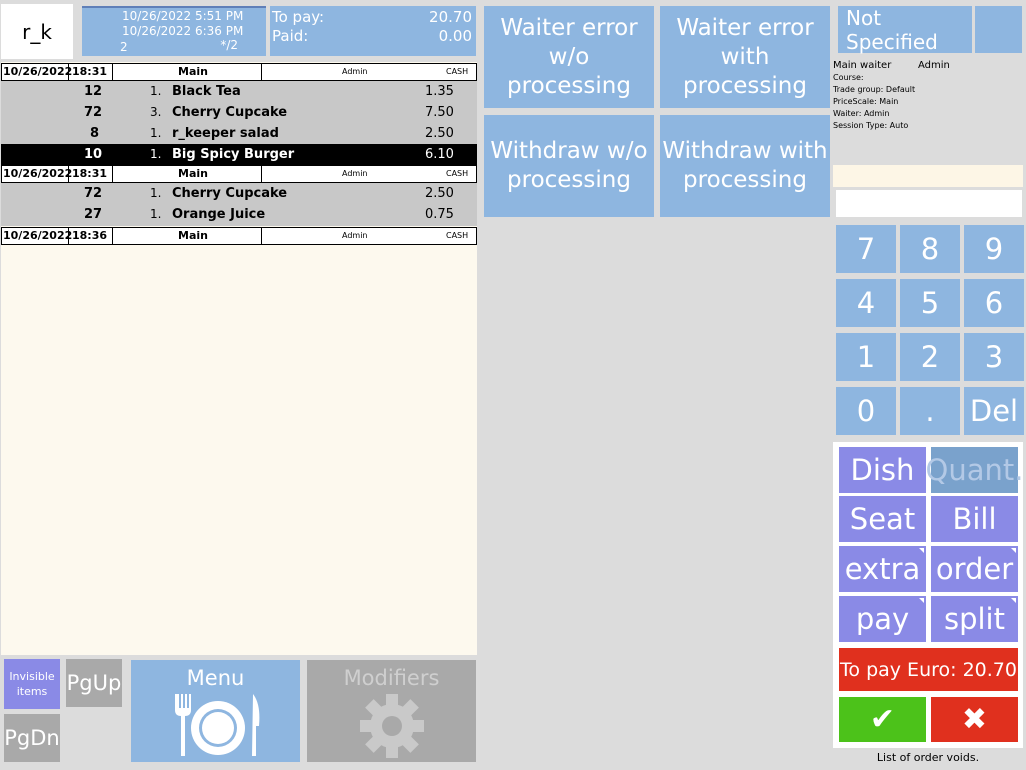  What do you see at coordinates (90, 235) in the screenshot?
I see `group-time: 18:36` at bounding box center [90, 235].